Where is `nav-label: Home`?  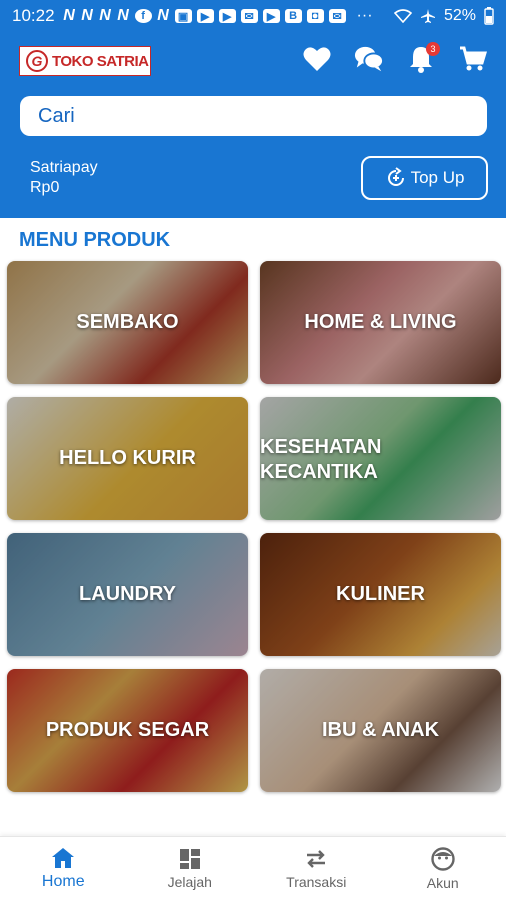
nav-label: Home is located at coordinates (63, 881).